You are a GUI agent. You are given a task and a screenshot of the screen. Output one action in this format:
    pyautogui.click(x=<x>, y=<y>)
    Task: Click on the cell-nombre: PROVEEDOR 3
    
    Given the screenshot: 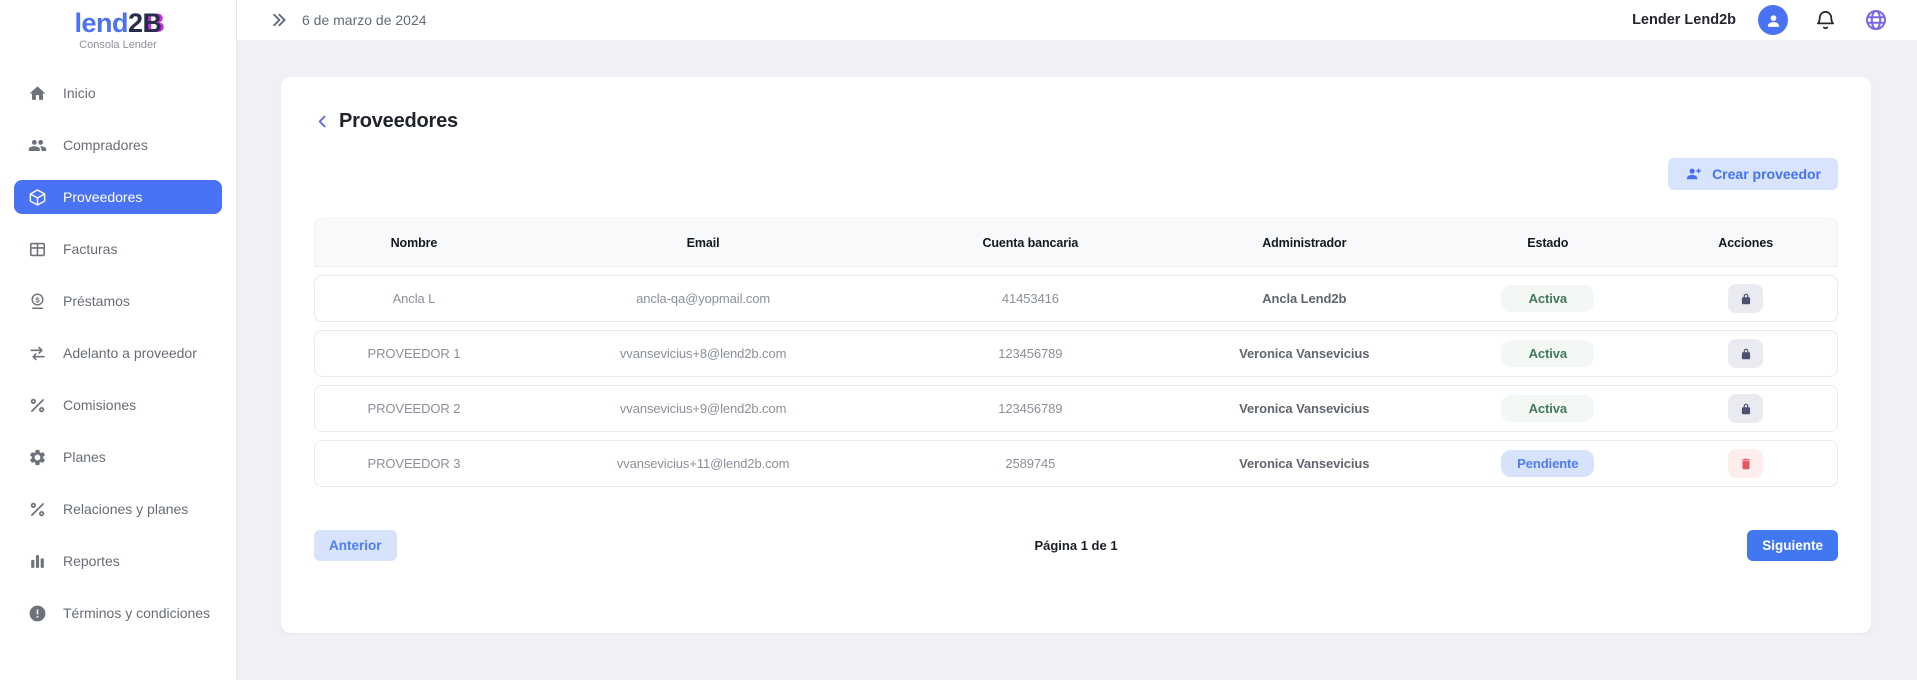 What is the action you would take?
    pyautogui.click(x=414, y=463)
    